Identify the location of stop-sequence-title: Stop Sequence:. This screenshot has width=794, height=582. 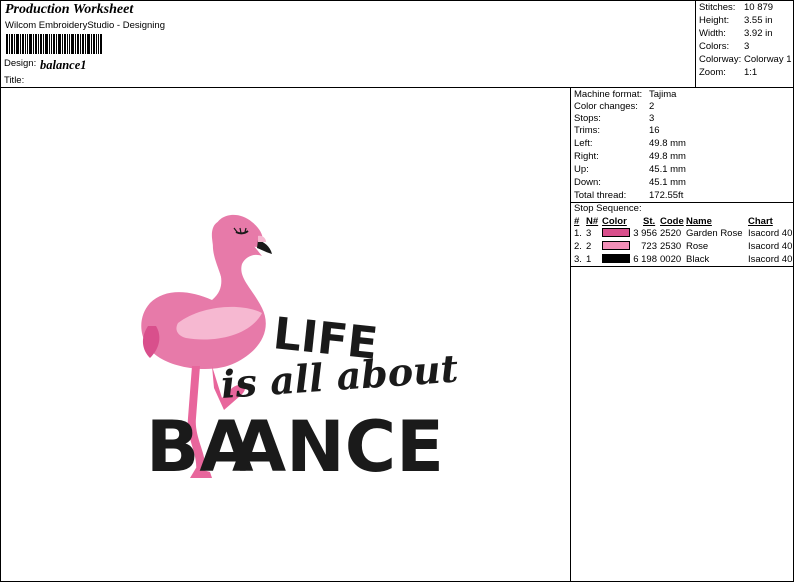
(608, 208).